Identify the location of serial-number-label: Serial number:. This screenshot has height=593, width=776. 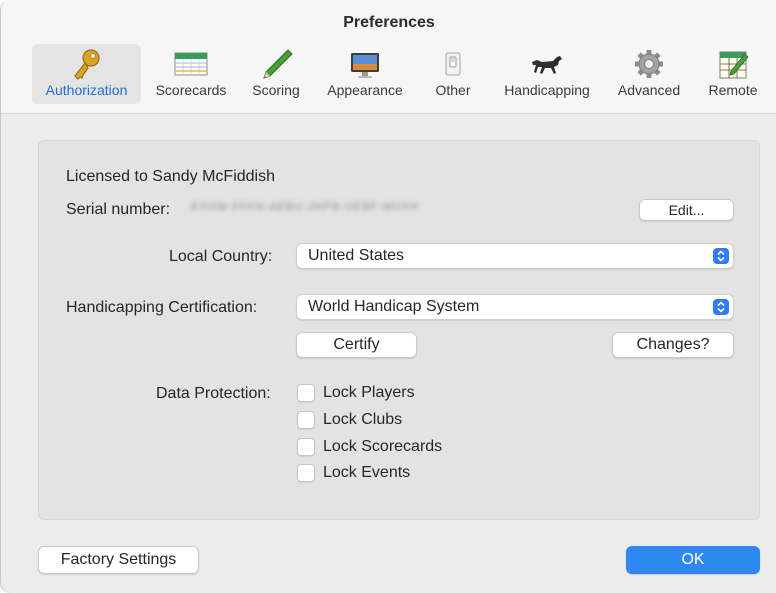
(118, 209).